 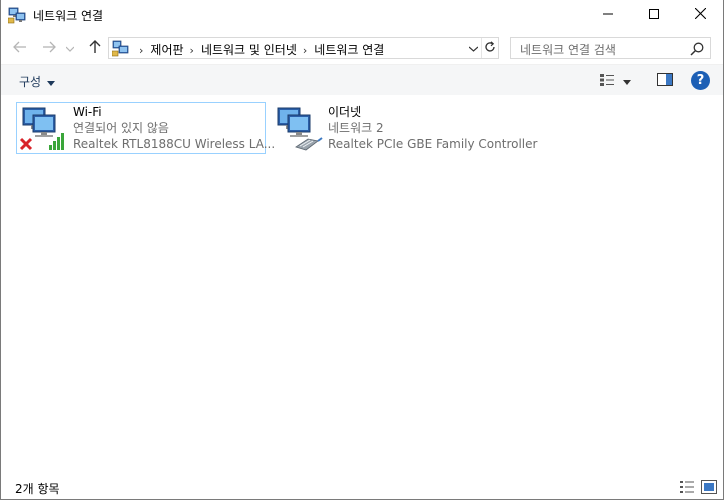 I want to click on close-icon, so click(x=700, y=14).